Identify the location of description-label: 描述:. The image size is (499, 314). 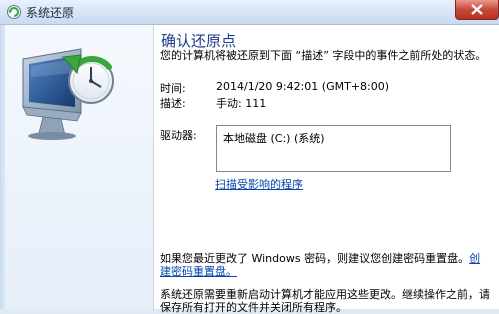
(173, 103).